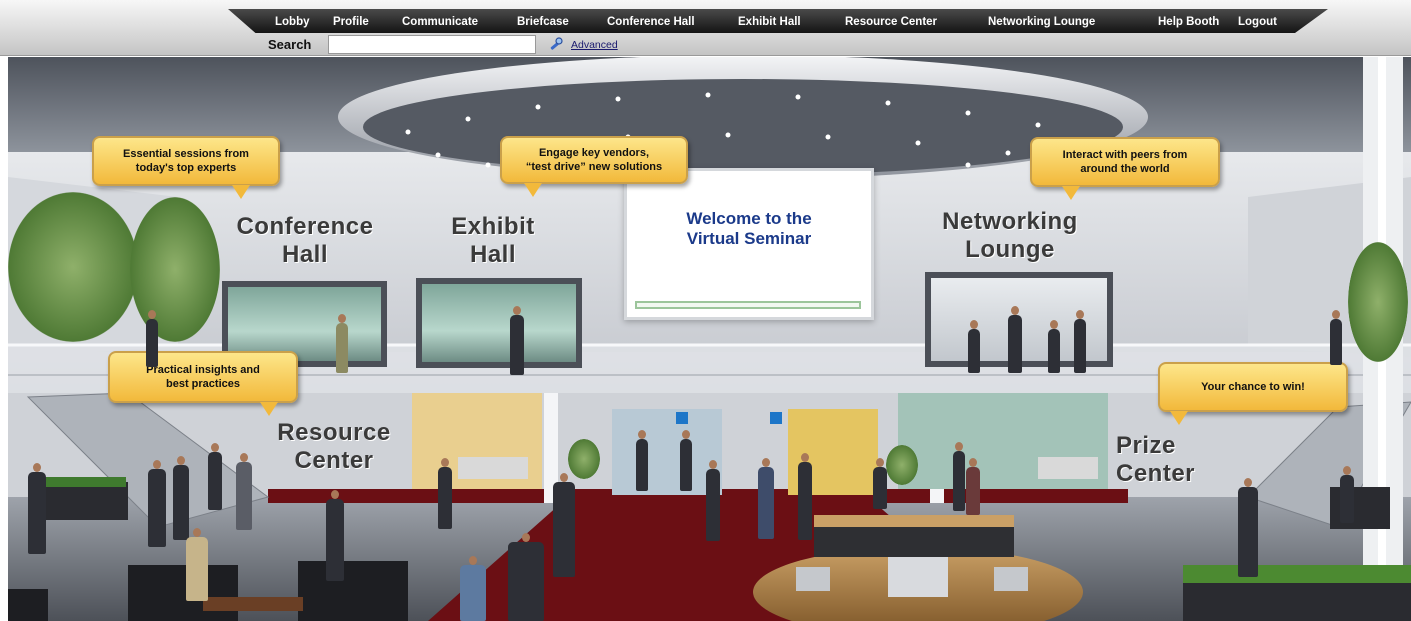  I want to click on exhibit-hall-sign-line-2: Hall, so click(492, 254).